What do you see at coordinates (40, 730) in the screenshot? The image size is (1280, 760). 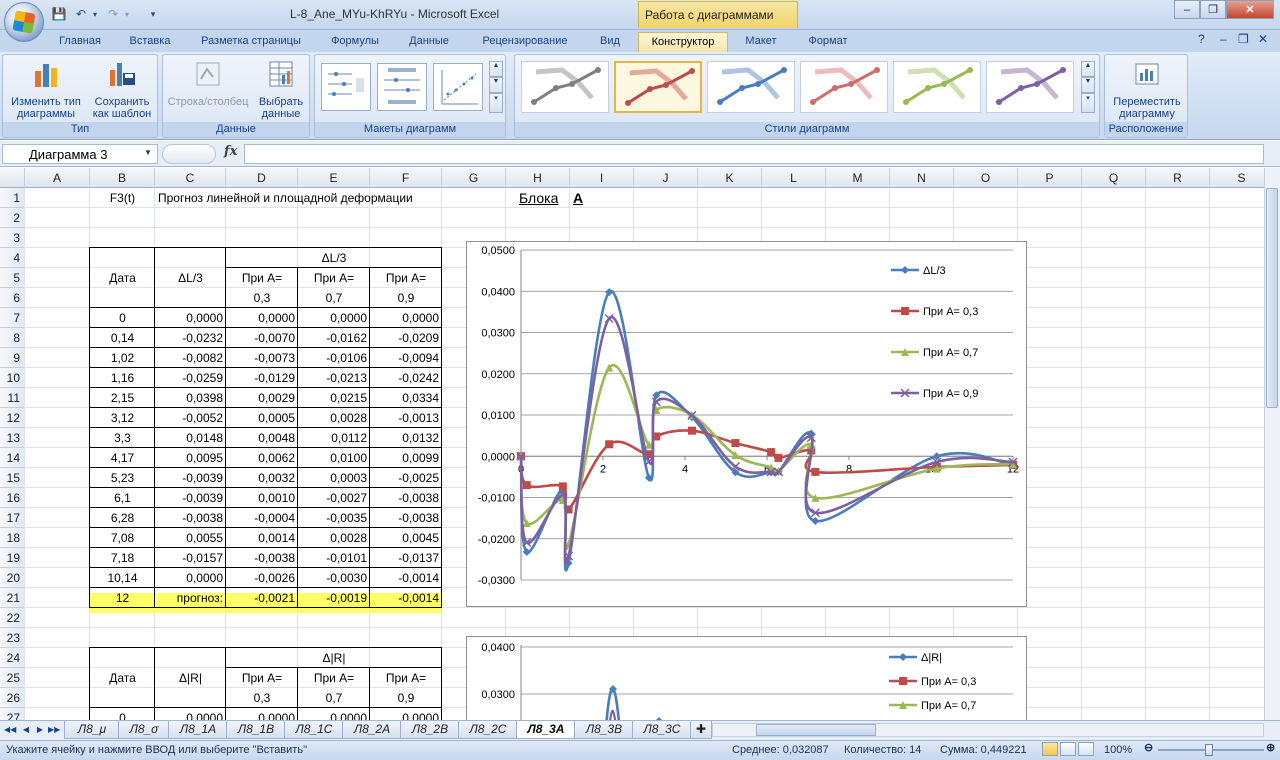 I see `next-sheet-icon: ▶` at bounding box center [40, 730].